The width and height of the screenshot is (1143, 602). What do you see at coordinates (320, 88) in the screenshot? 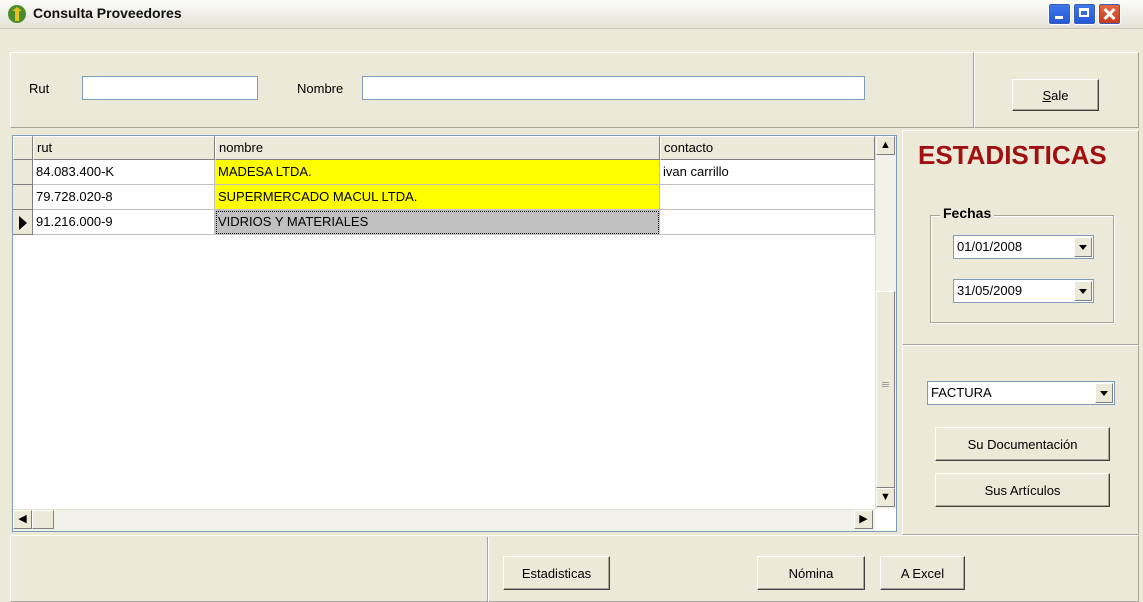
I see `nombre-label: Nombre` at bounding box center [320, 88].